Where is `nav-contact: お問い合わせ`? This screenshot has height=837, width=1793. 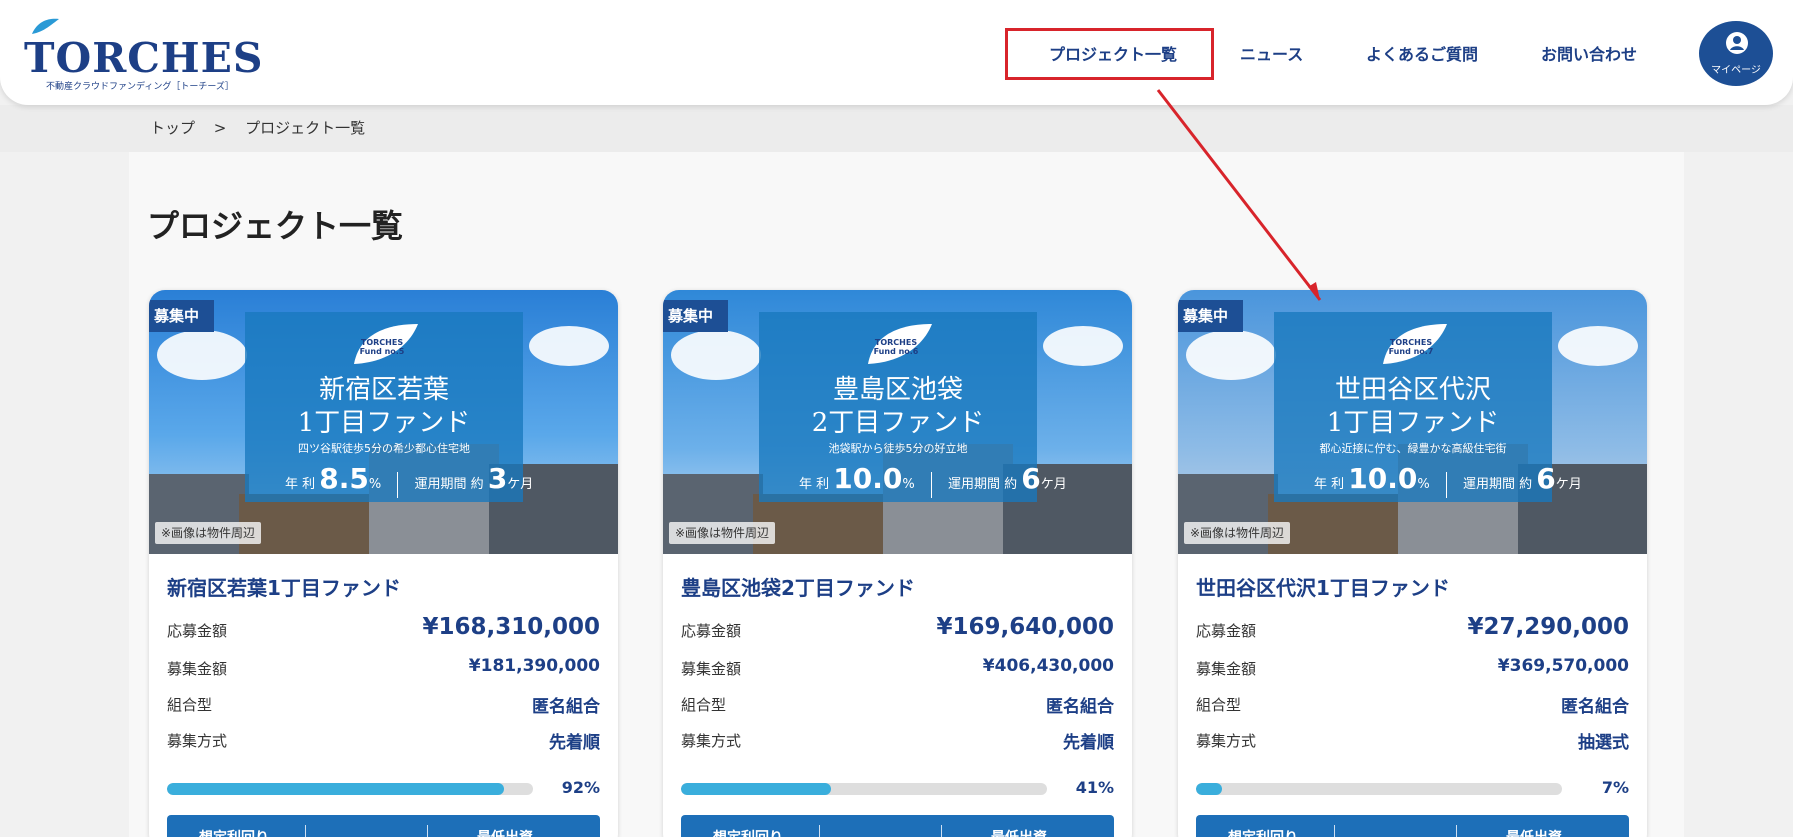
nav-contact: お問い合わせ is located at coordinates (1589, 53).